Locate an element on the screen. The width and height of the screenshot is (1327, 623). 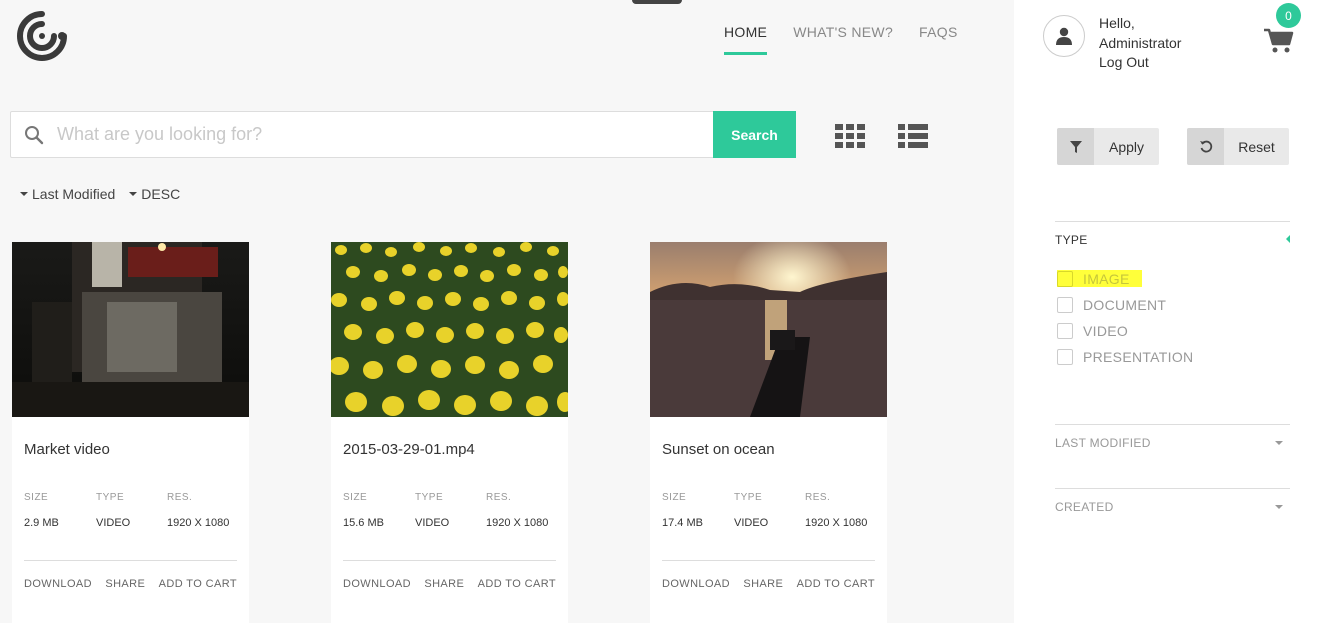
last-modified-filter-title: LAST MODIFIED is located at coordinates (1103, 443).